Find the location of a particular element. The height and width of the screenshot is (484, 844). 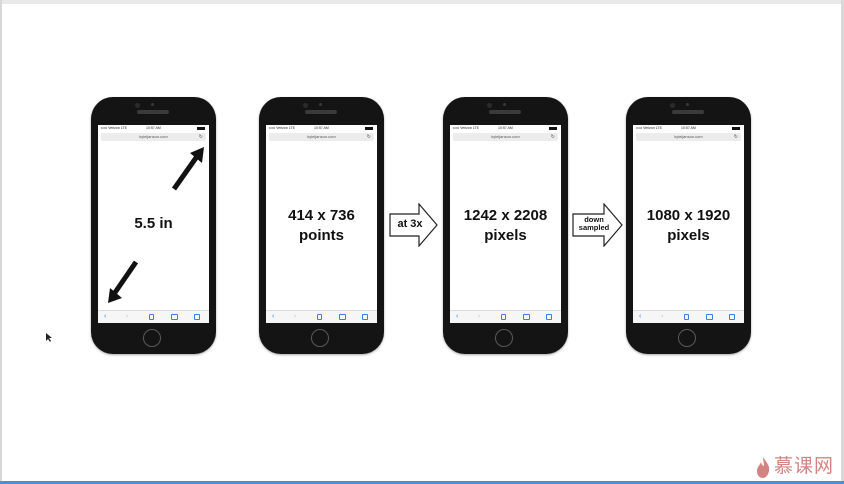

connector-label-line2: sampled is located at coordinates (594, 227).